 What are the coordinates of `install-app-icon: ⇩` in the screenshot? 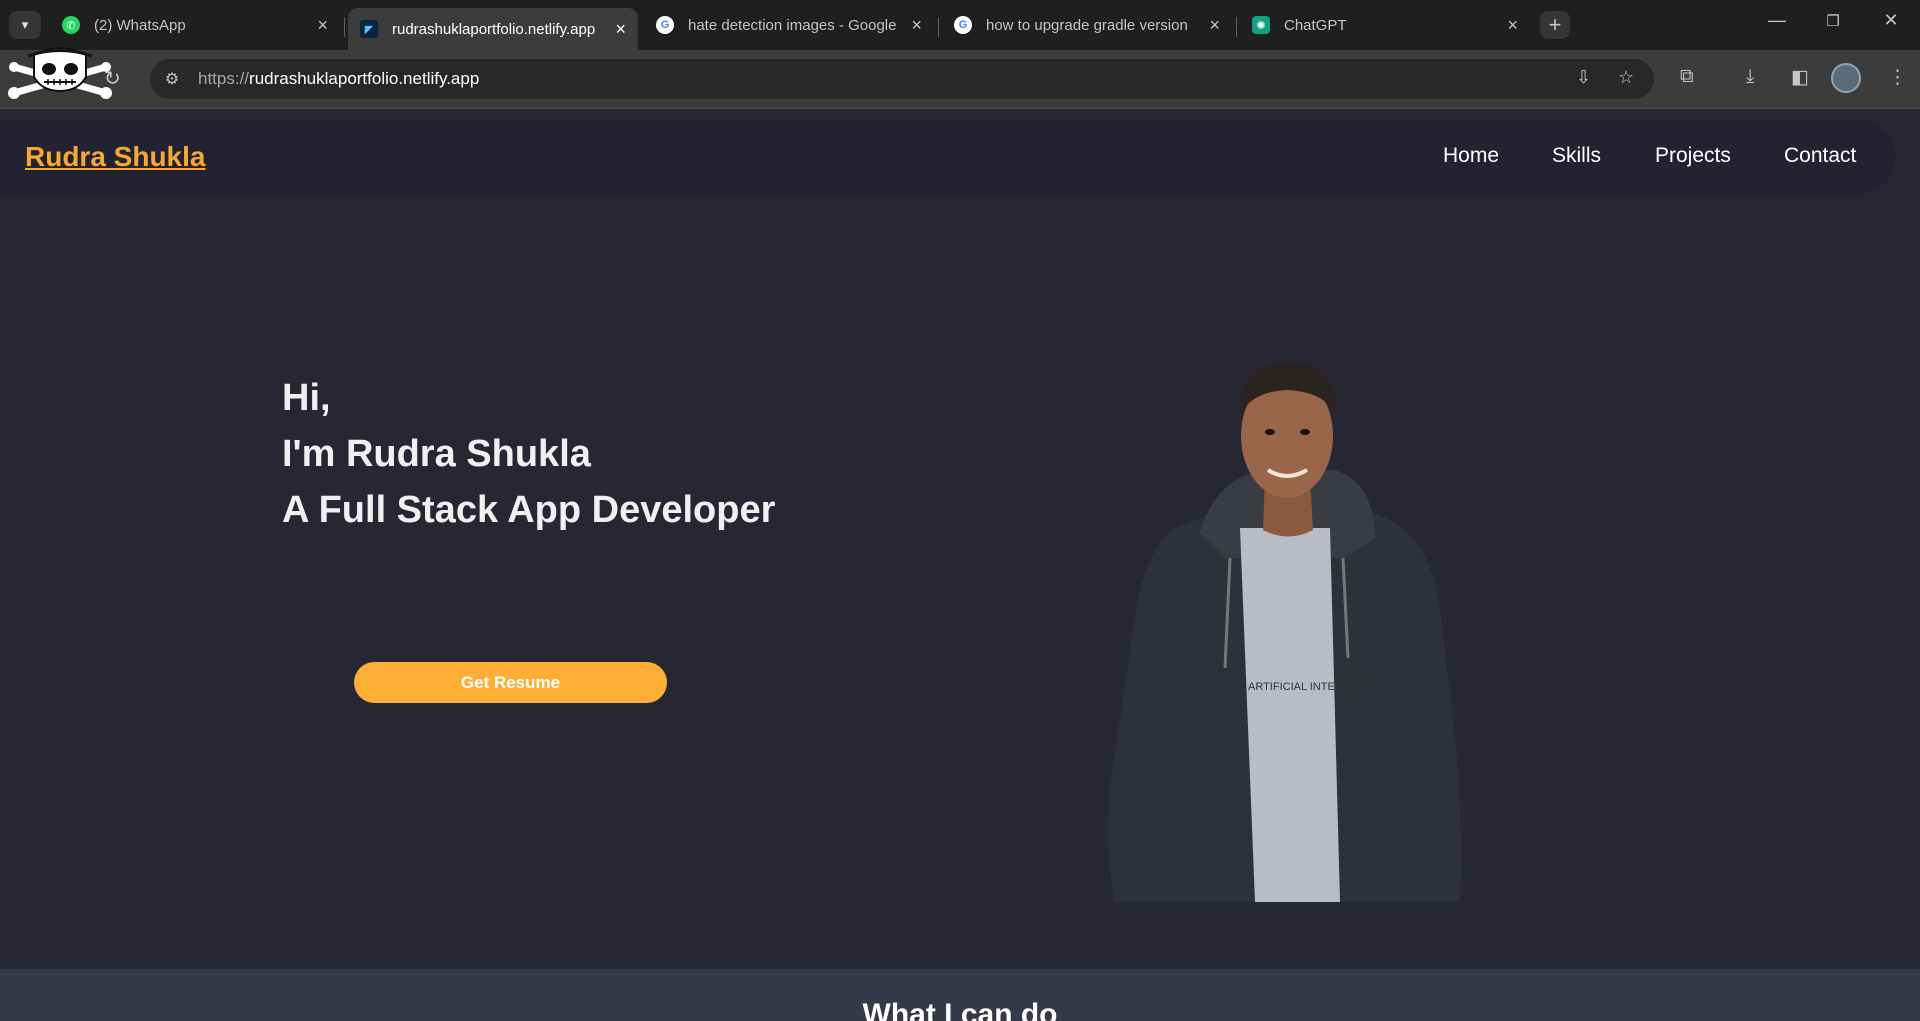 It's located at (1583, 77).